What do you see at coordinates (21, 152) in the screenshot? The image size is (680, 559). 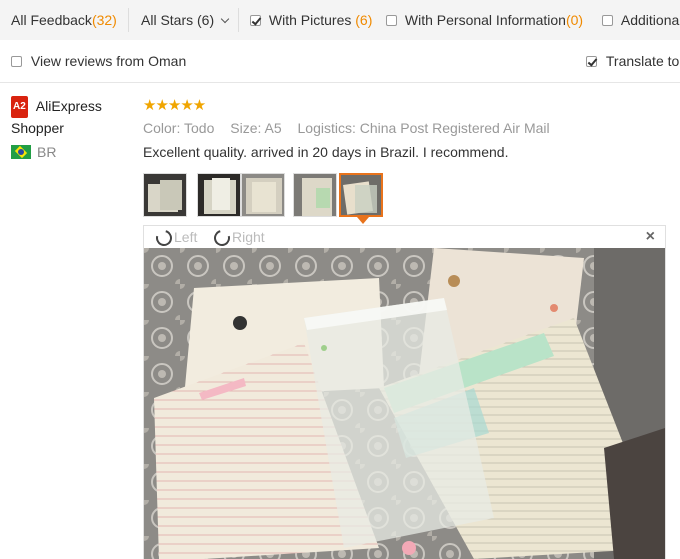 I see `brazil-flag-icon` at bounding box center [21, 152].